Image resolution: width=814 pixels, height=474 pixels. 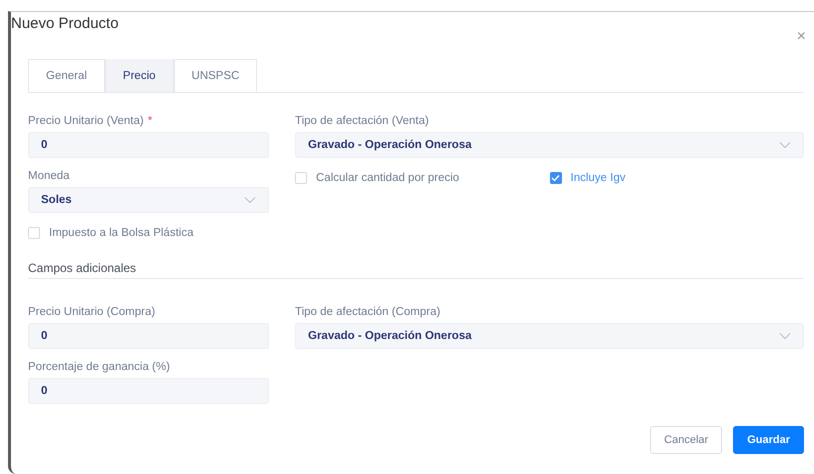 What do you see at coordinates (367, 312) in the screenshot?
I see `field-label: Tipo de afectación (Compra)` at bounding box center [367, 312].